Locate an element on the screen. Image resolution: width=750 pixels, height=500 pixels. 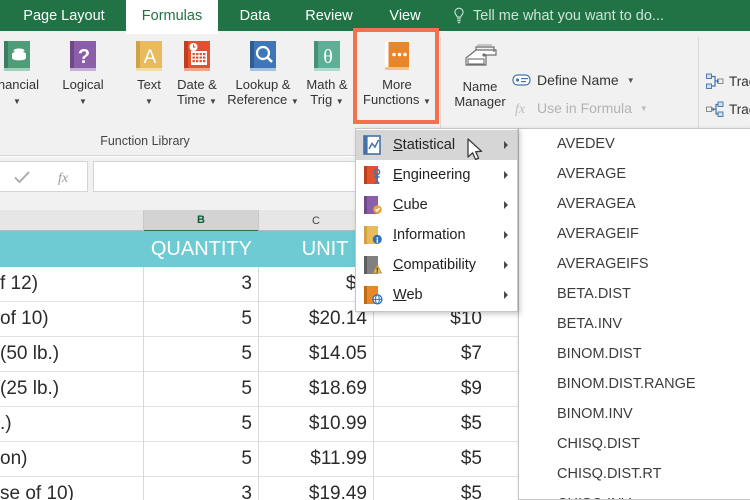
more-functions-button: More Functions ▼ is located at coordinates (397, 80).